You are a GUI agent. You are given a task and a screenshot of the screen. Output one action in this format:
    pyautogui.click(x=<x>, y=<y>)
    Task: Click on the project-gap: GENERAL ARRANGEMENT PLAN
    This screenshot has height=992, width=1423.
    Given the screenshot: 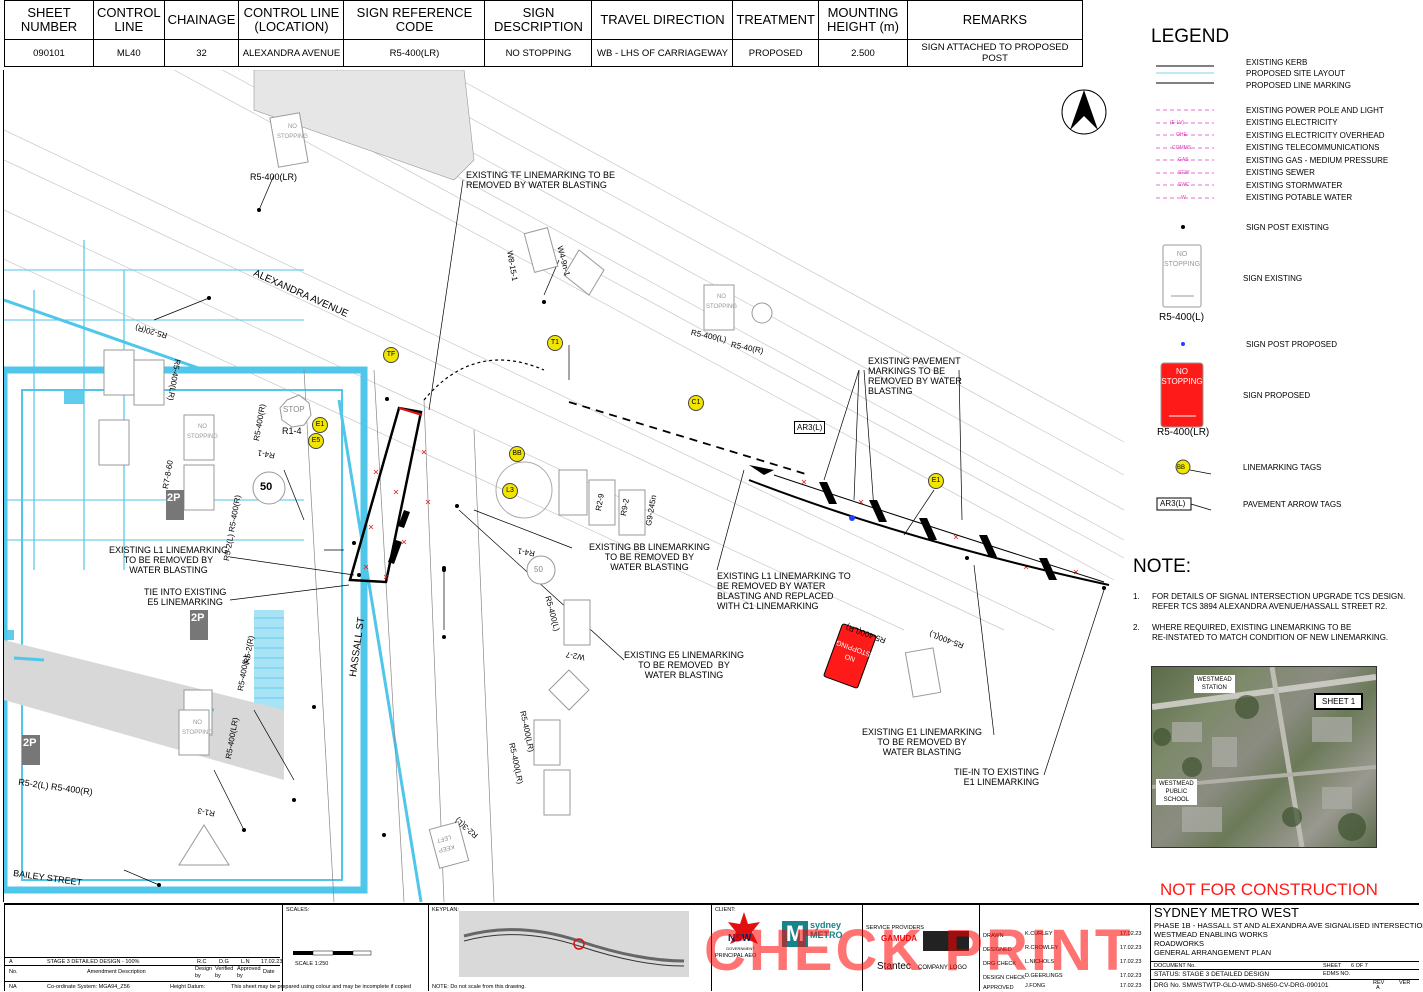 What is the action you would take?
    pyautogui.click(x=1213, y=952)
    